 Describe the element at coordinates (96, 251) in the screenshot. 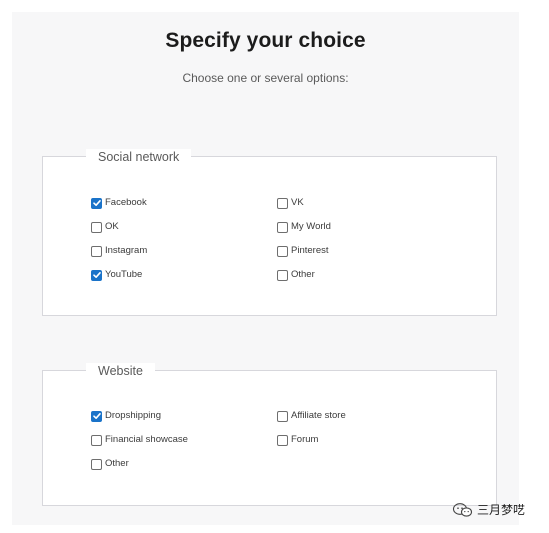

I see `instagram-checkbox` at that location.